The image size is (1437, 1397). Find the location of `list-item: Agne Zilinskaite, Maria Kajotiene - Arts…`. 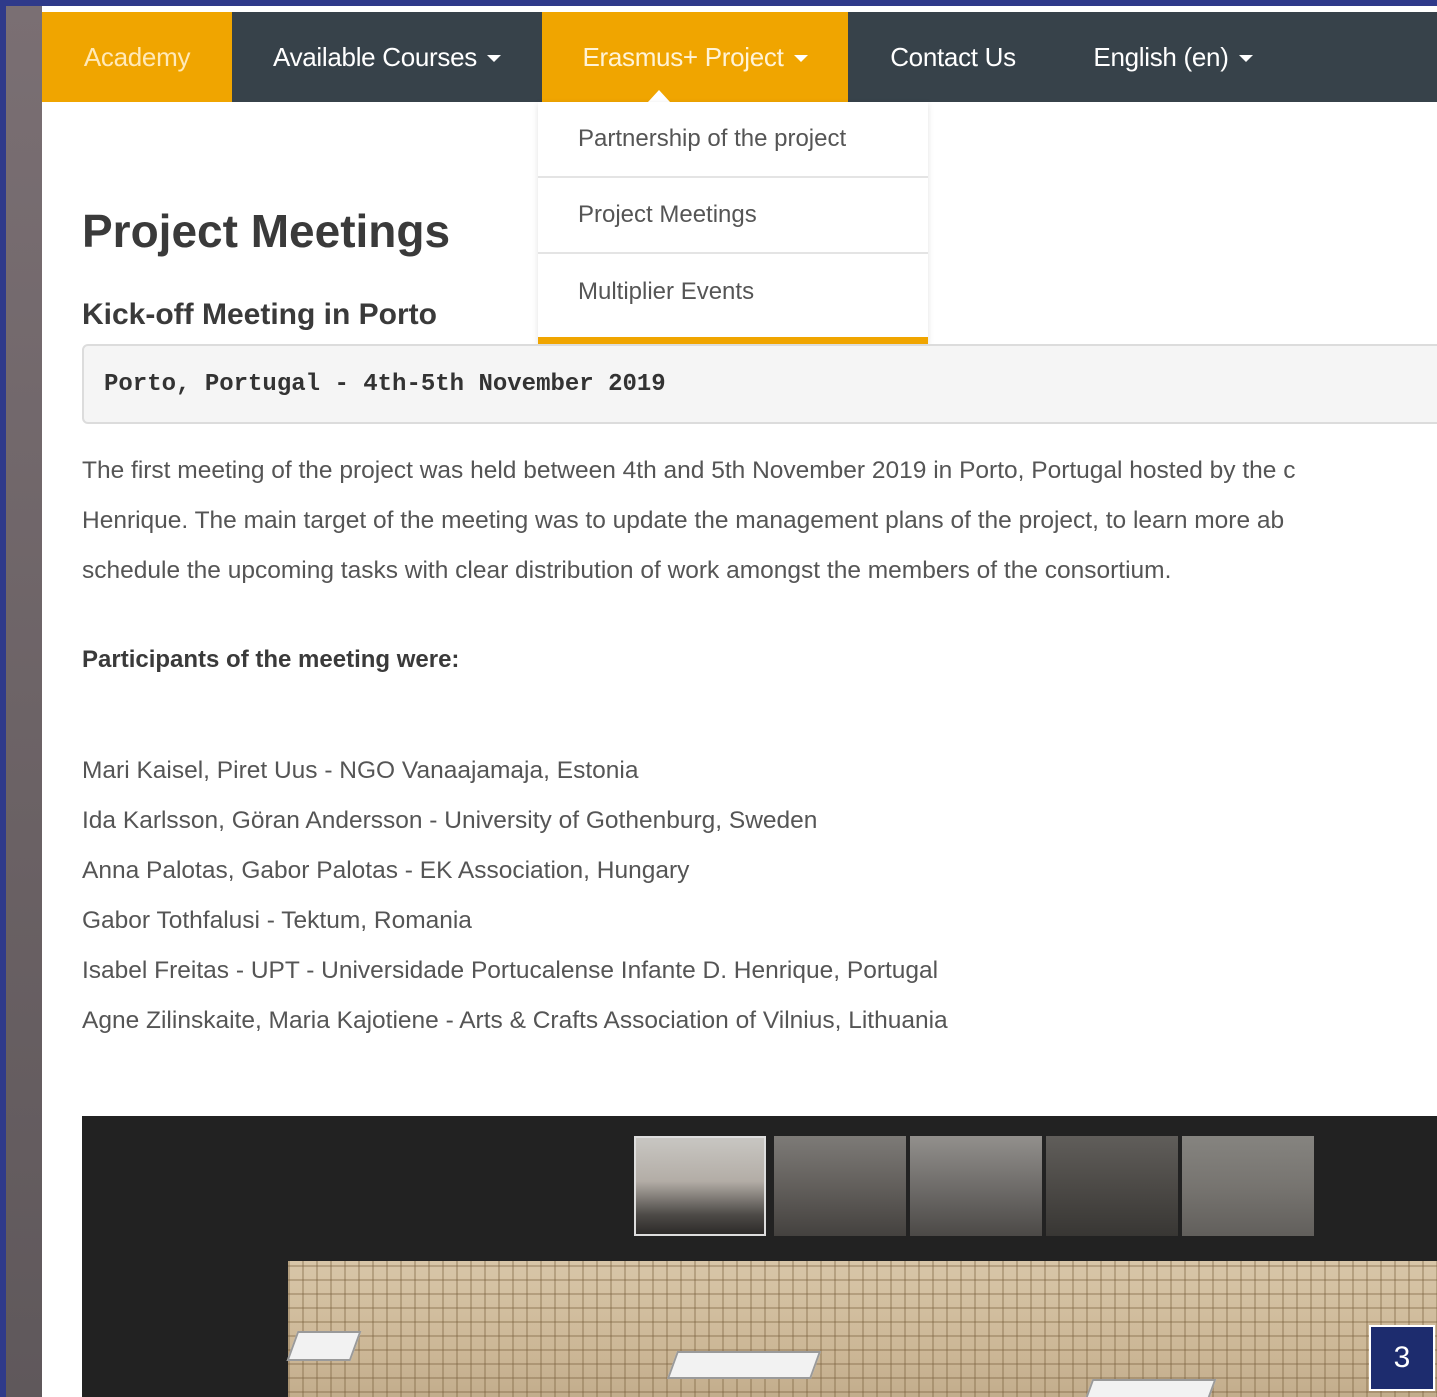

list-item: Agne Zilinskaite, Maria Kajotiene - Arts… is located at coordinates (515, 1020).